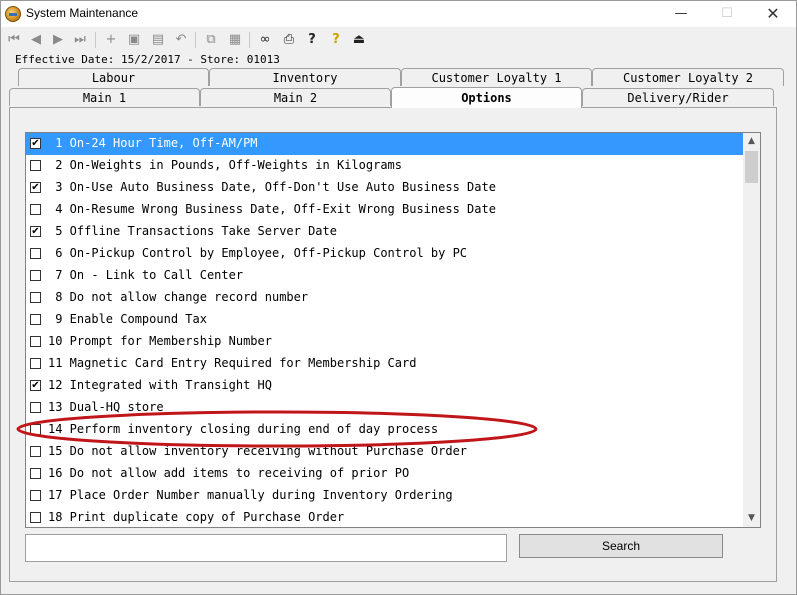 The height and width of the screenshot is (595, 797). Describe the element at coordinates (385, 144) in the screenshot. I see `option-row: ✔ 1 On-24 Hour Time, Off-AM/PM` at that location.